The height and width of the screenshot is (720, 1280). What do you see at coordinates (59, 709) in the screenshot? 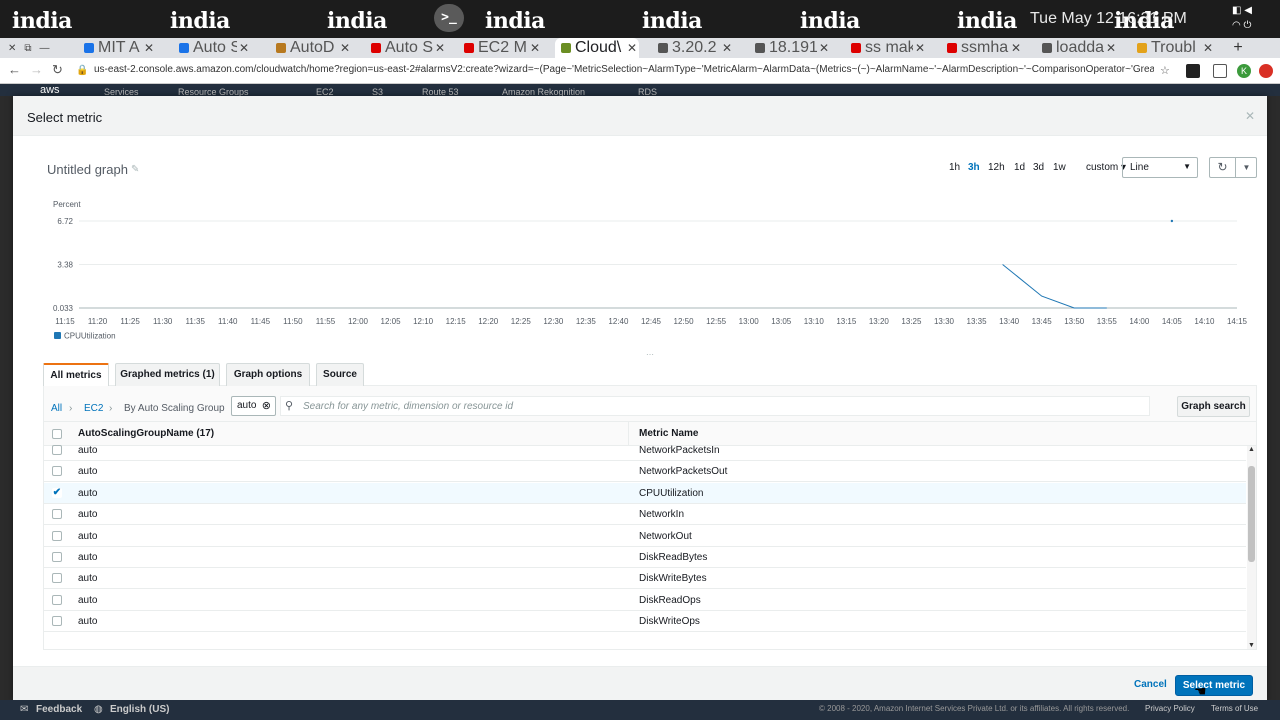
I see `feedback-link: Feedback` at bounding box center [59, 709].